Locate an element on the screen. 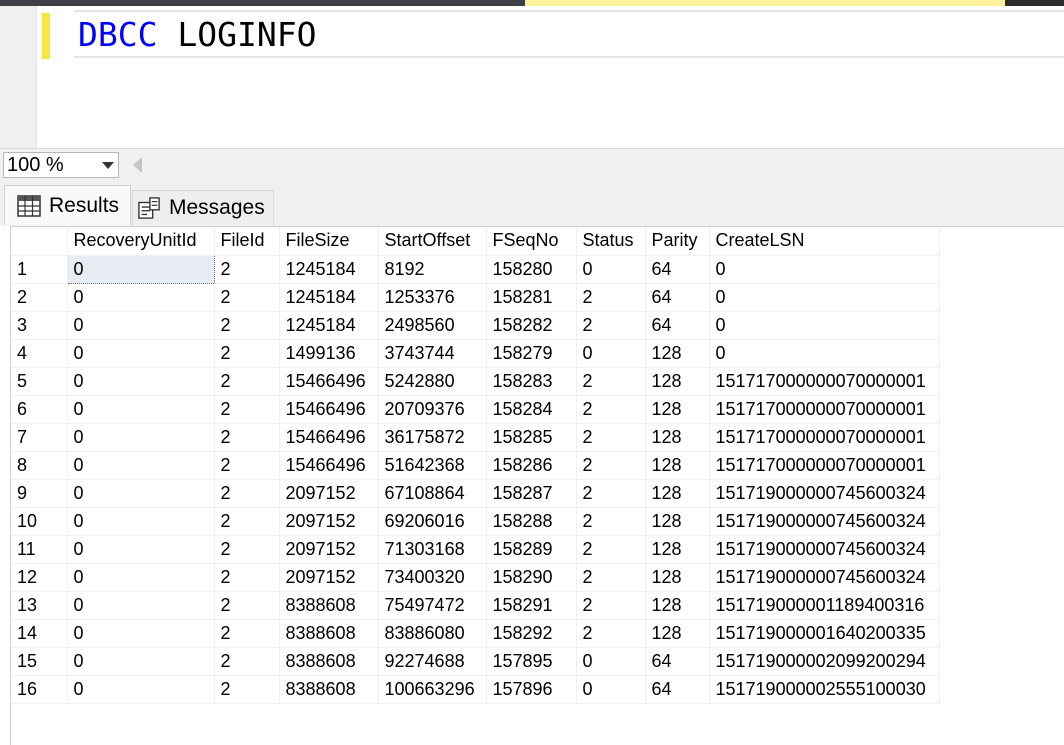 The height and width of the screenshot is (745, 1064). row-number-header is located at coordinates (39, 241).